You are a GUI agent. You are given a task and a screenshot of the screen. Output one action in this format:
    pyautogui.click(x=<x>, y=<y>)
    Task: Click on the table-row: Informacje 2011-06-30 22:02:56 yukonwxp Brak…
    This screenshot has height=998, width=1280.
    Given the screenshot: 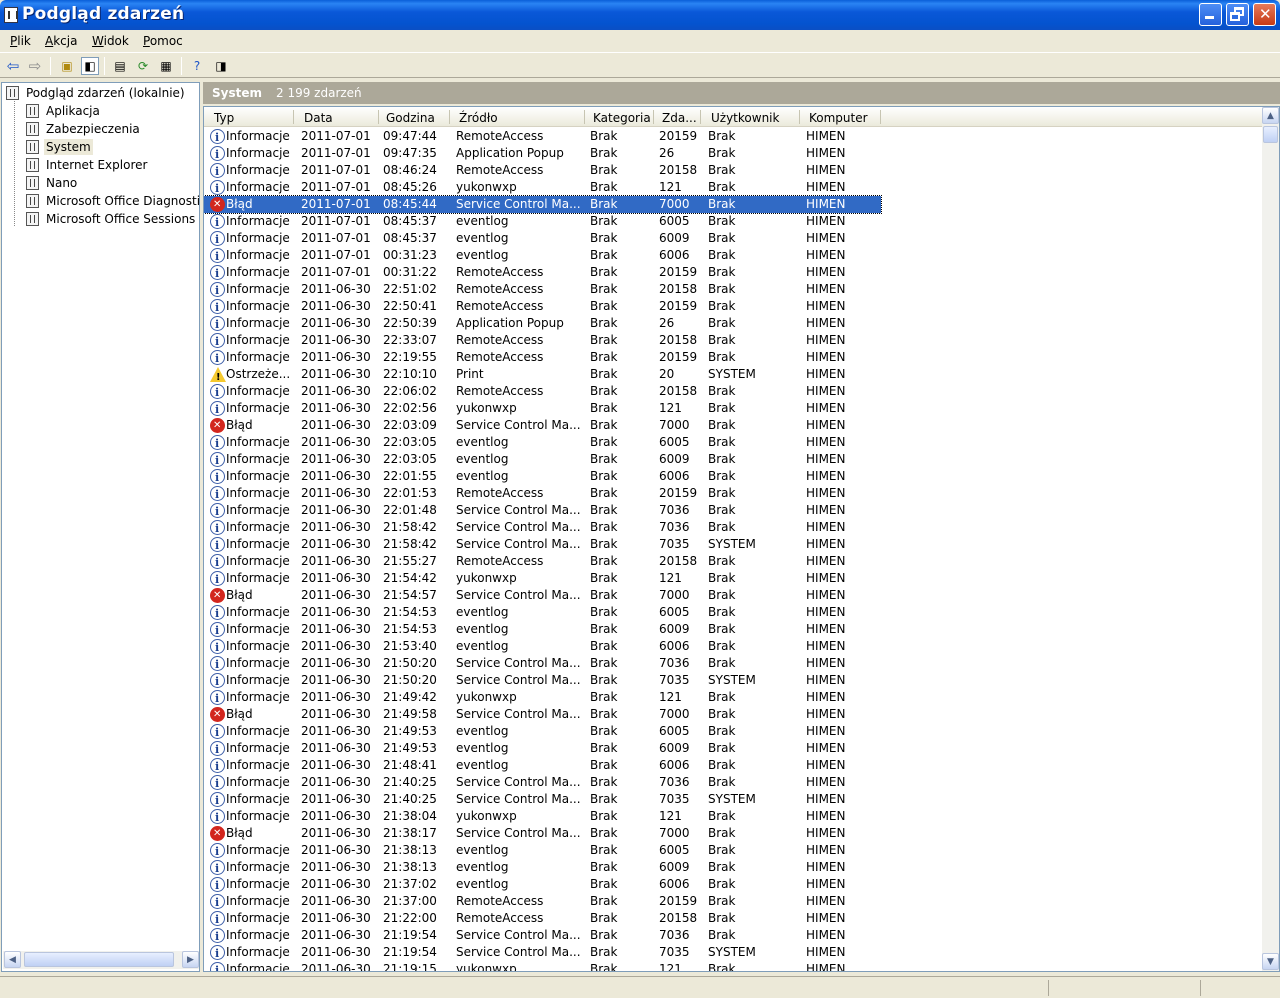 What is the action you would take?
    pyautogui.click(x=542, y=409)
    